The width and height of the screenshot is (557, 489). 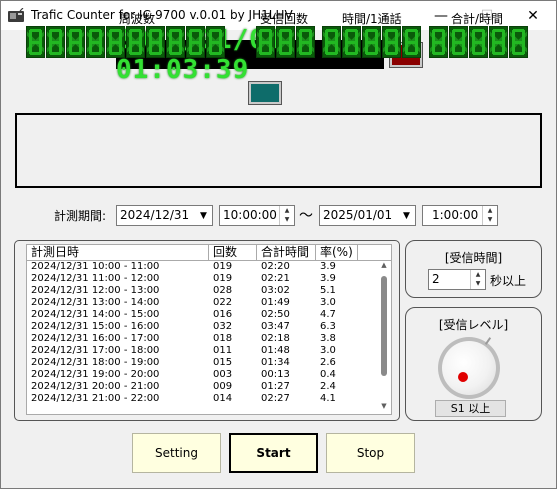 I want to click on level-knob, so click(x=469, y=368).